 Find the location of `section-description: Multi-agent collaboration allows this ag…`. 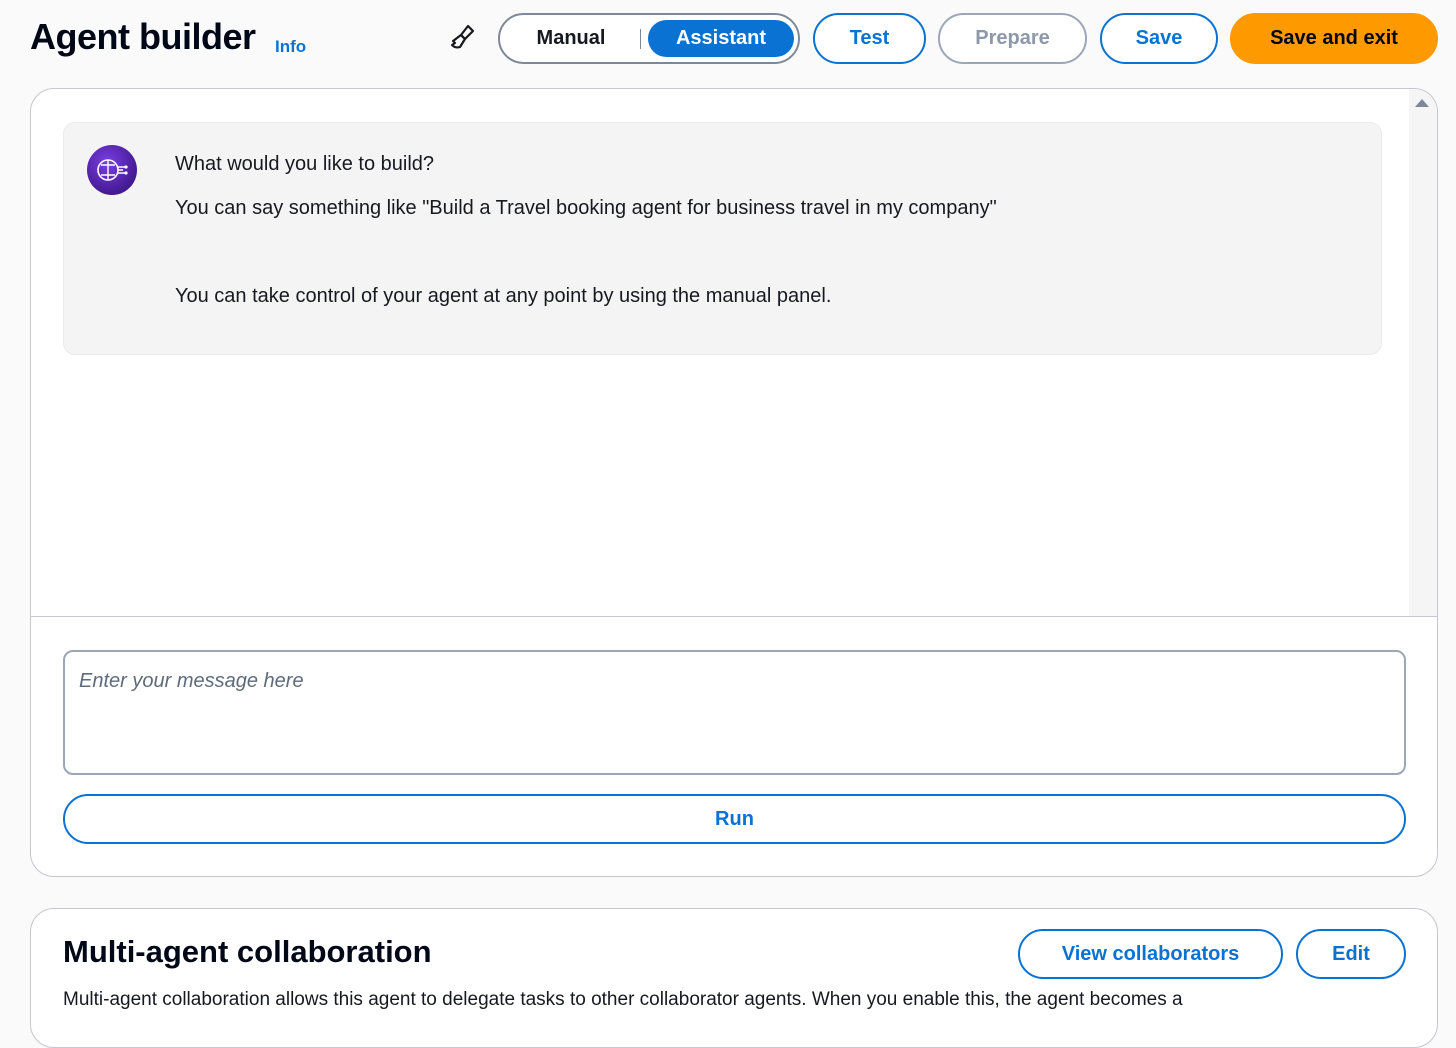

section-description: Multi-agent collaboration allows this ag… is located at coordinates (623, 999).